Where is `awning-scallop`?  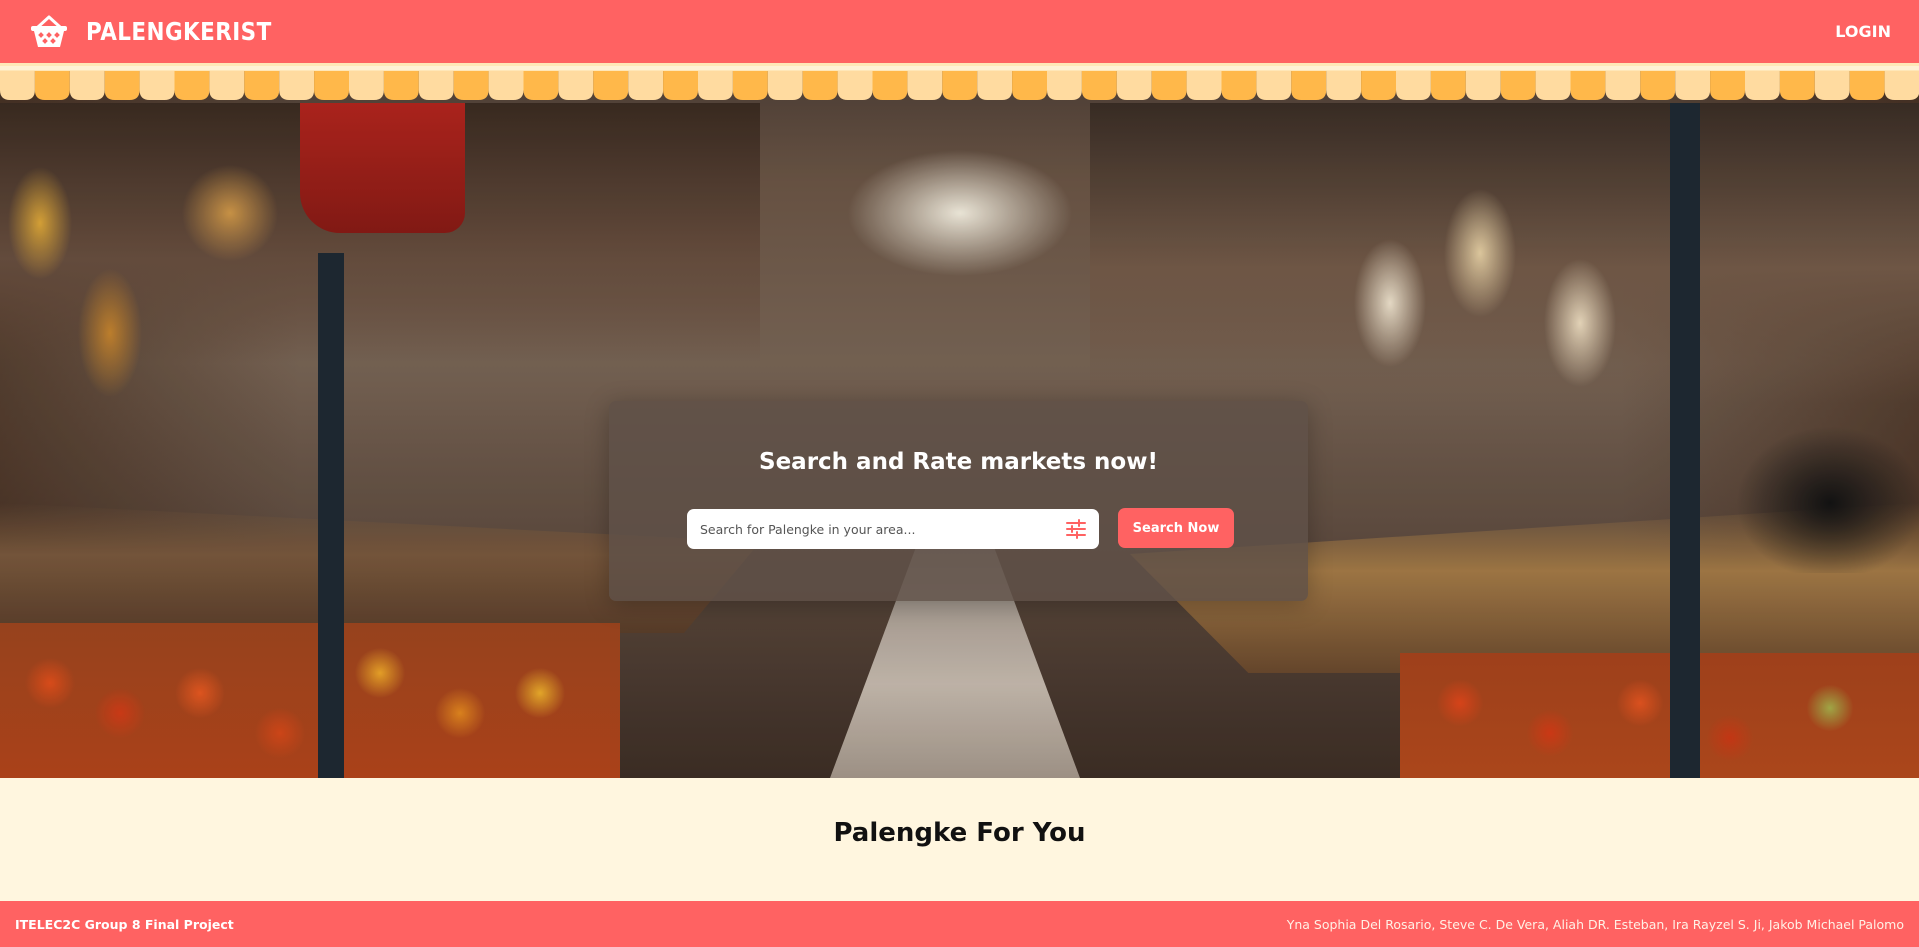
awning-scallop is located at coordinates (959, 81).